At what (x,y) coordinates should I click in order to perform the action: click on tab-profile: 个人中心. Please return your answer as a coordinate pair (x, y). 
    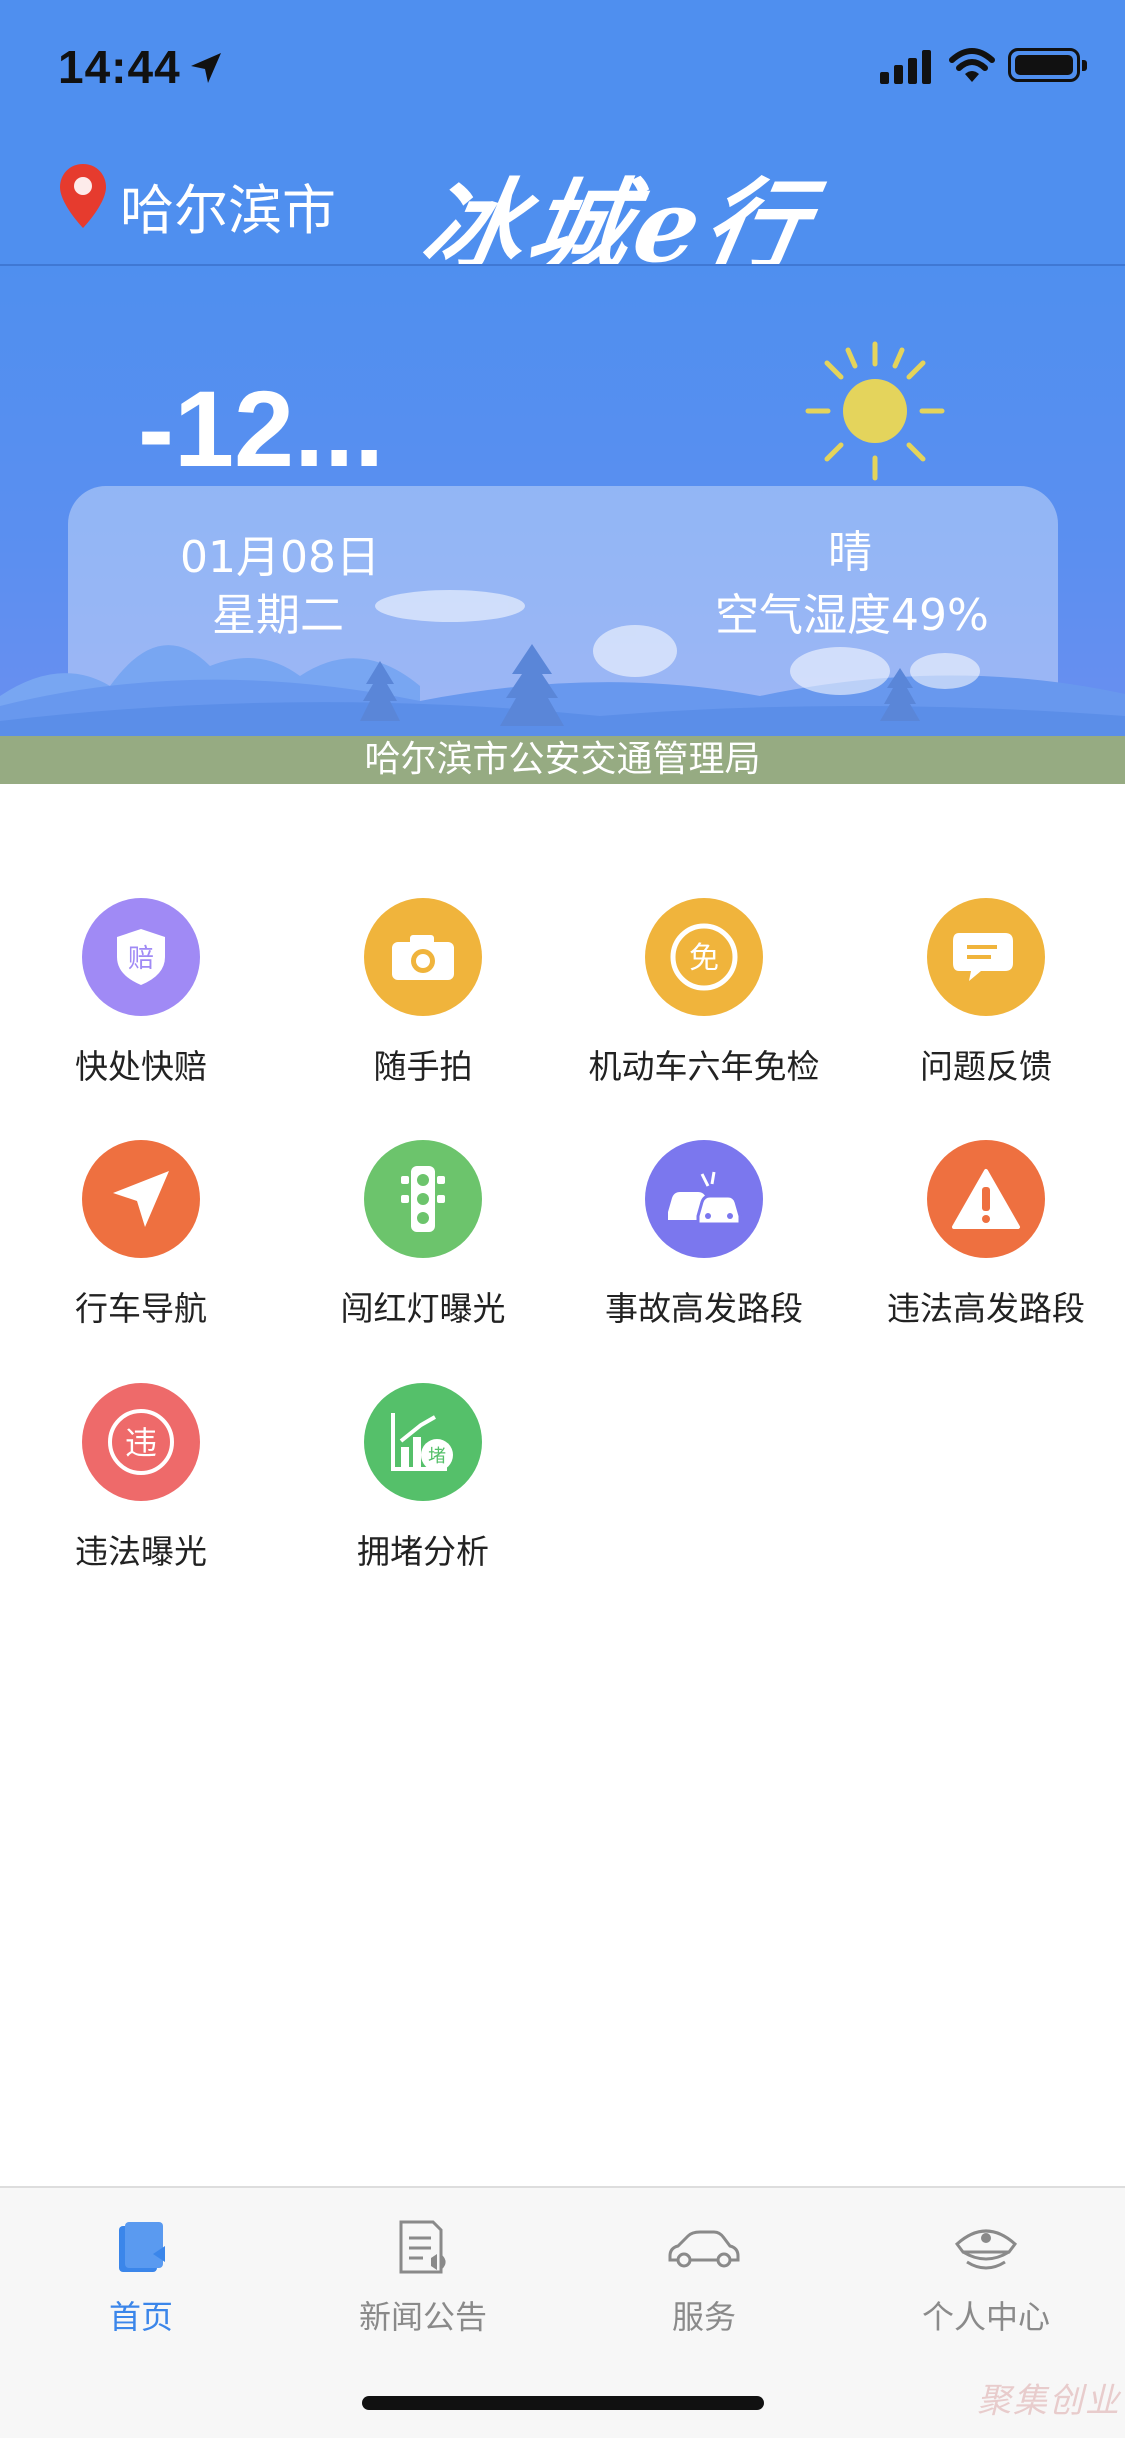
    Looking at the image, I should click on (985, 2278).